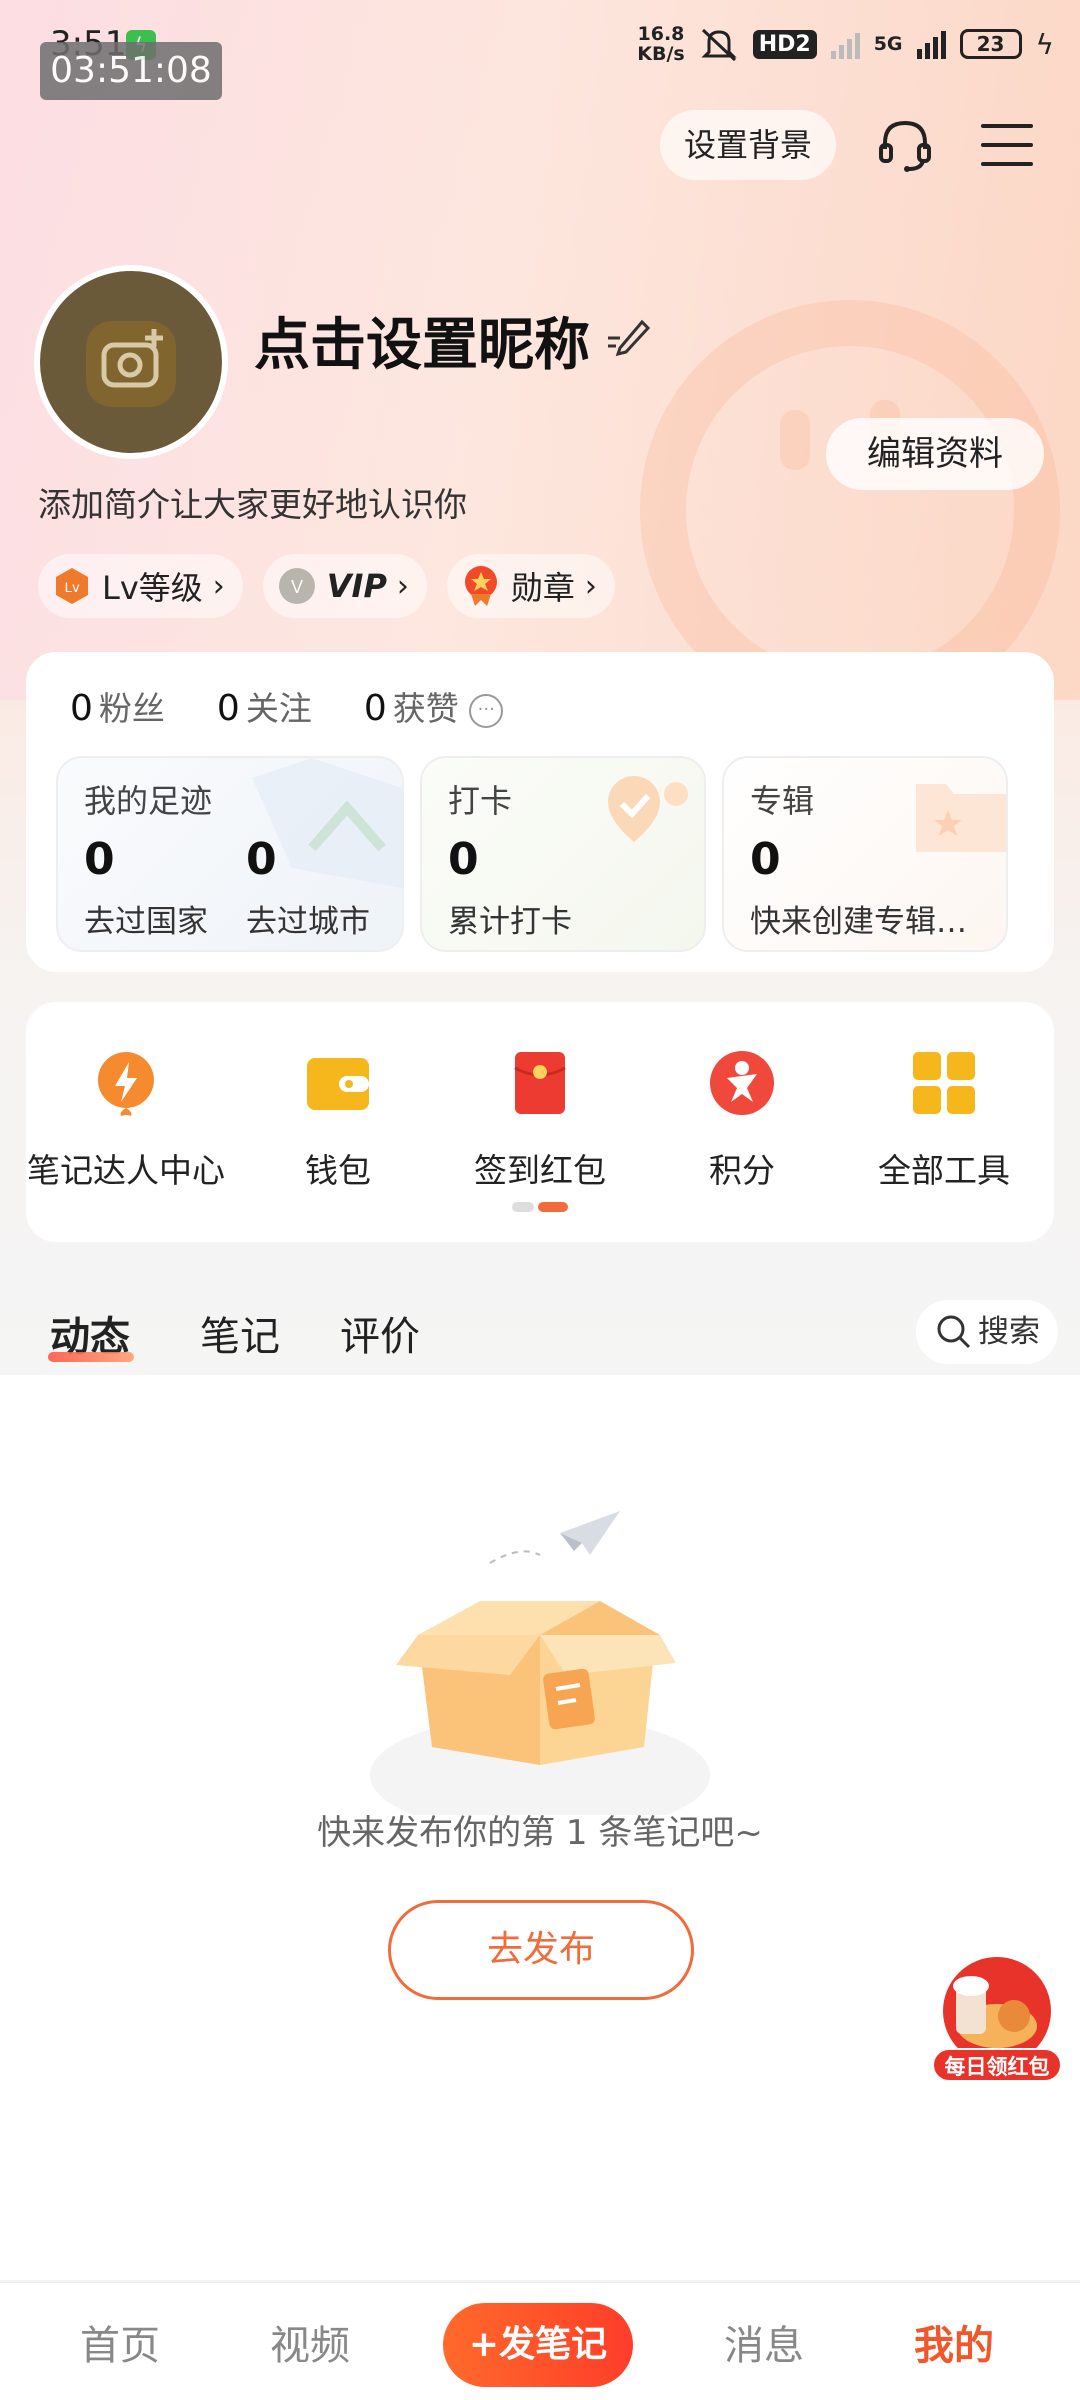 This screenshot has width=1080, height=2400. What do you see at coordinates (1044, 44) in the screenshot?
I see `charging-bolt-icon: ϟ` at bounding box center [1044, 44].